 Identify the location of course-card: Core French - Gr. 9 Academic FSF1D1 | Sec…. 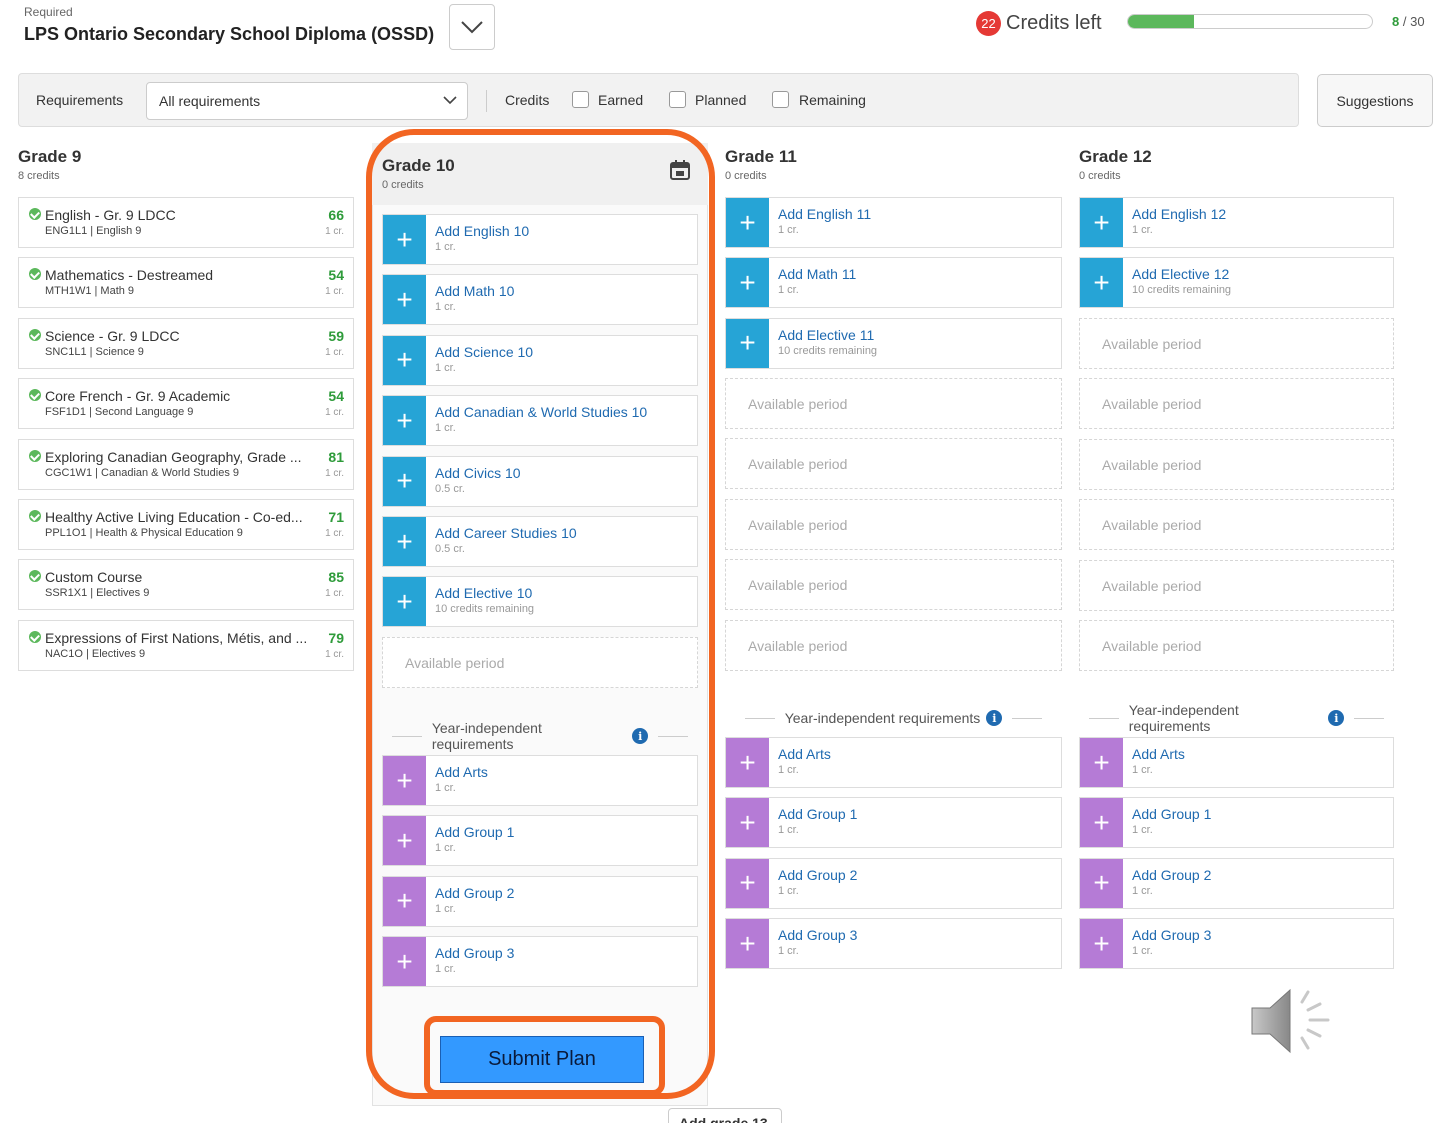
(186, 404).